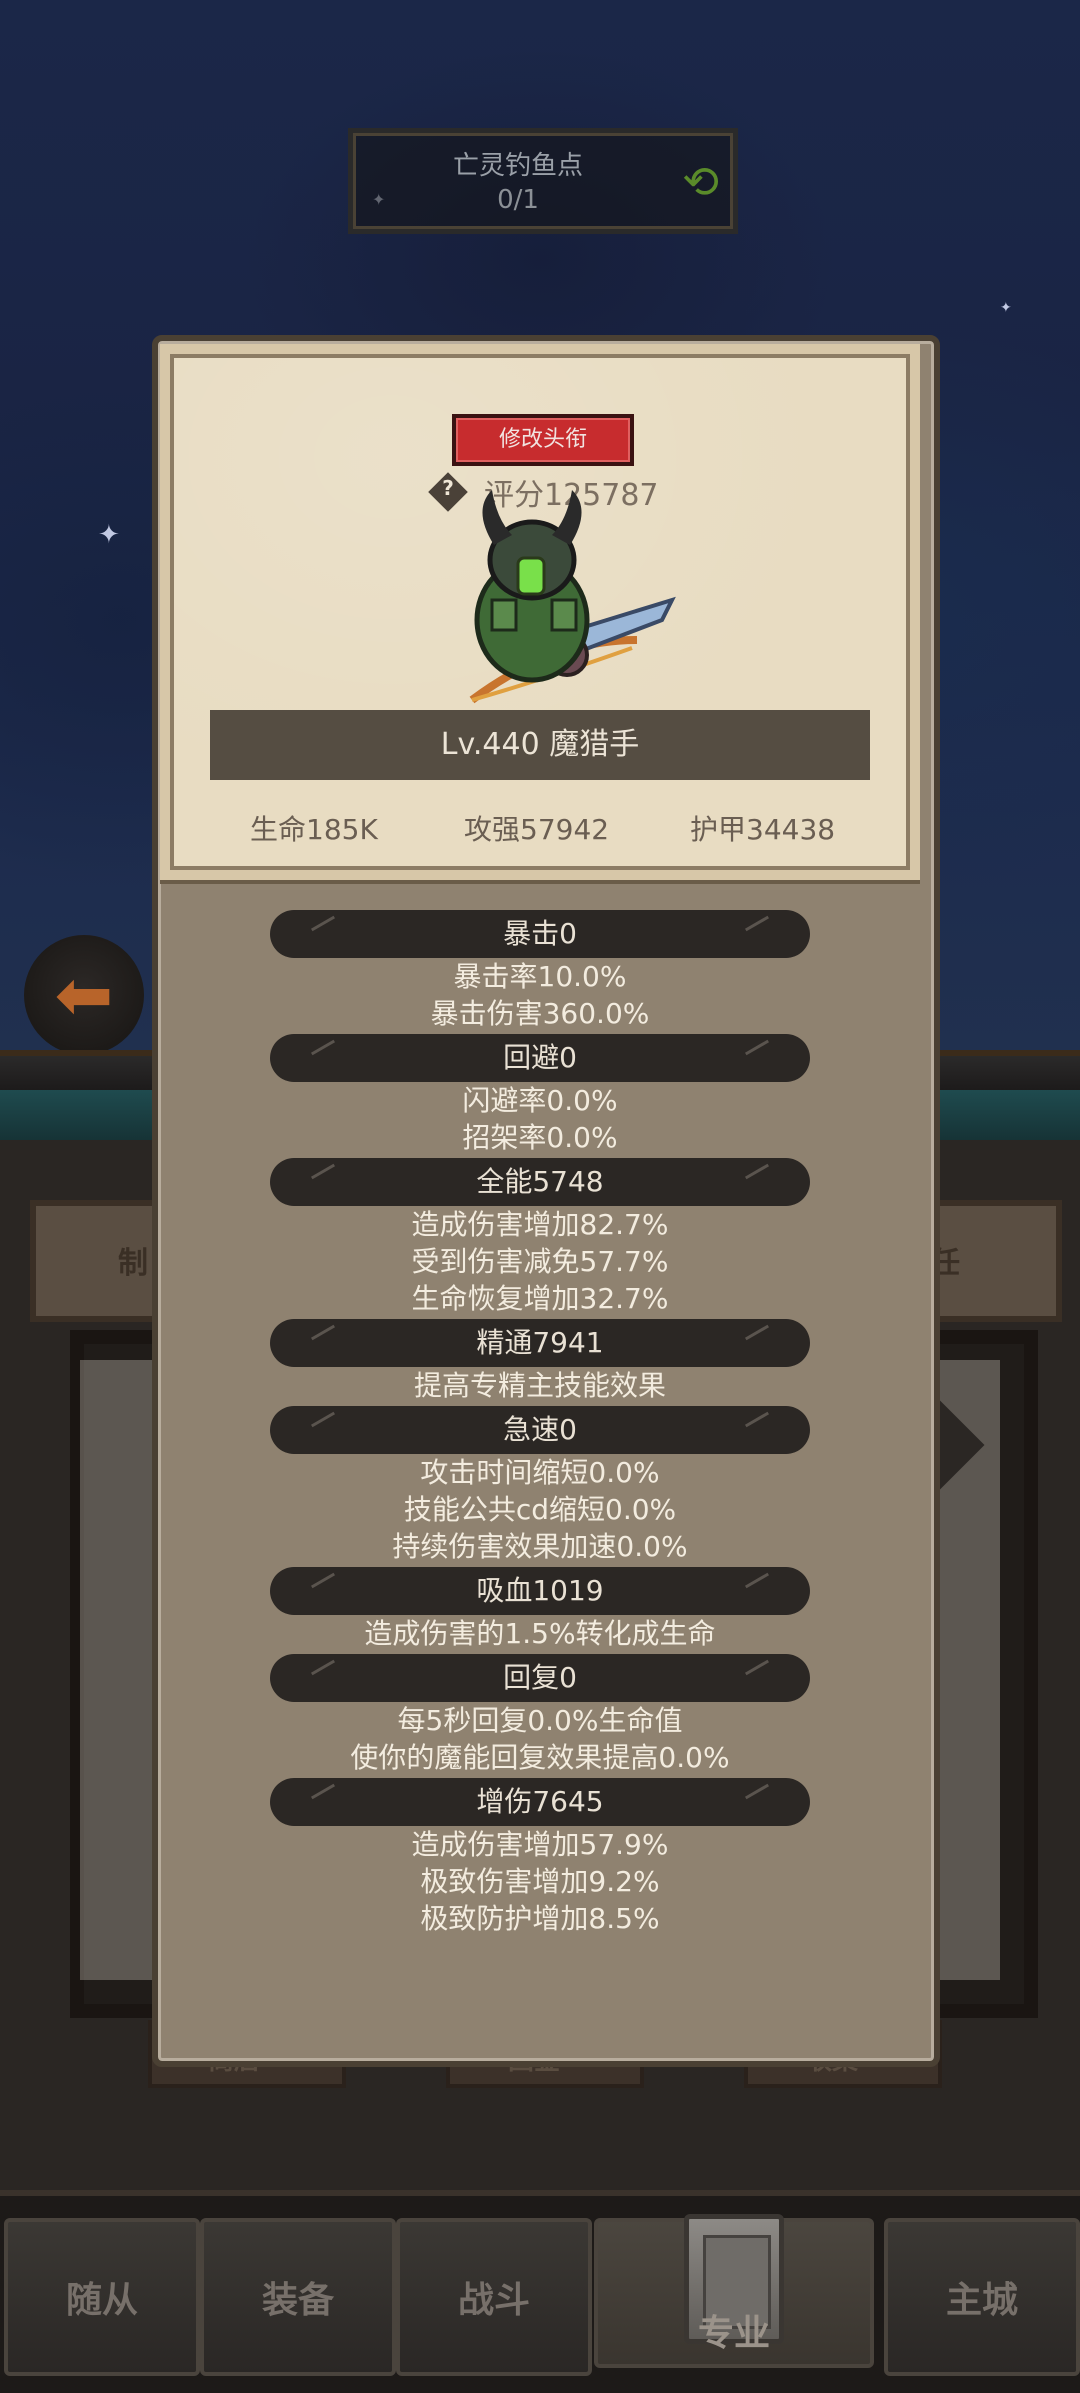 The height and width of the screenshot is (2393, 1080). I want to click on attr-line: 暴击率10.0%, so click(540, 976).